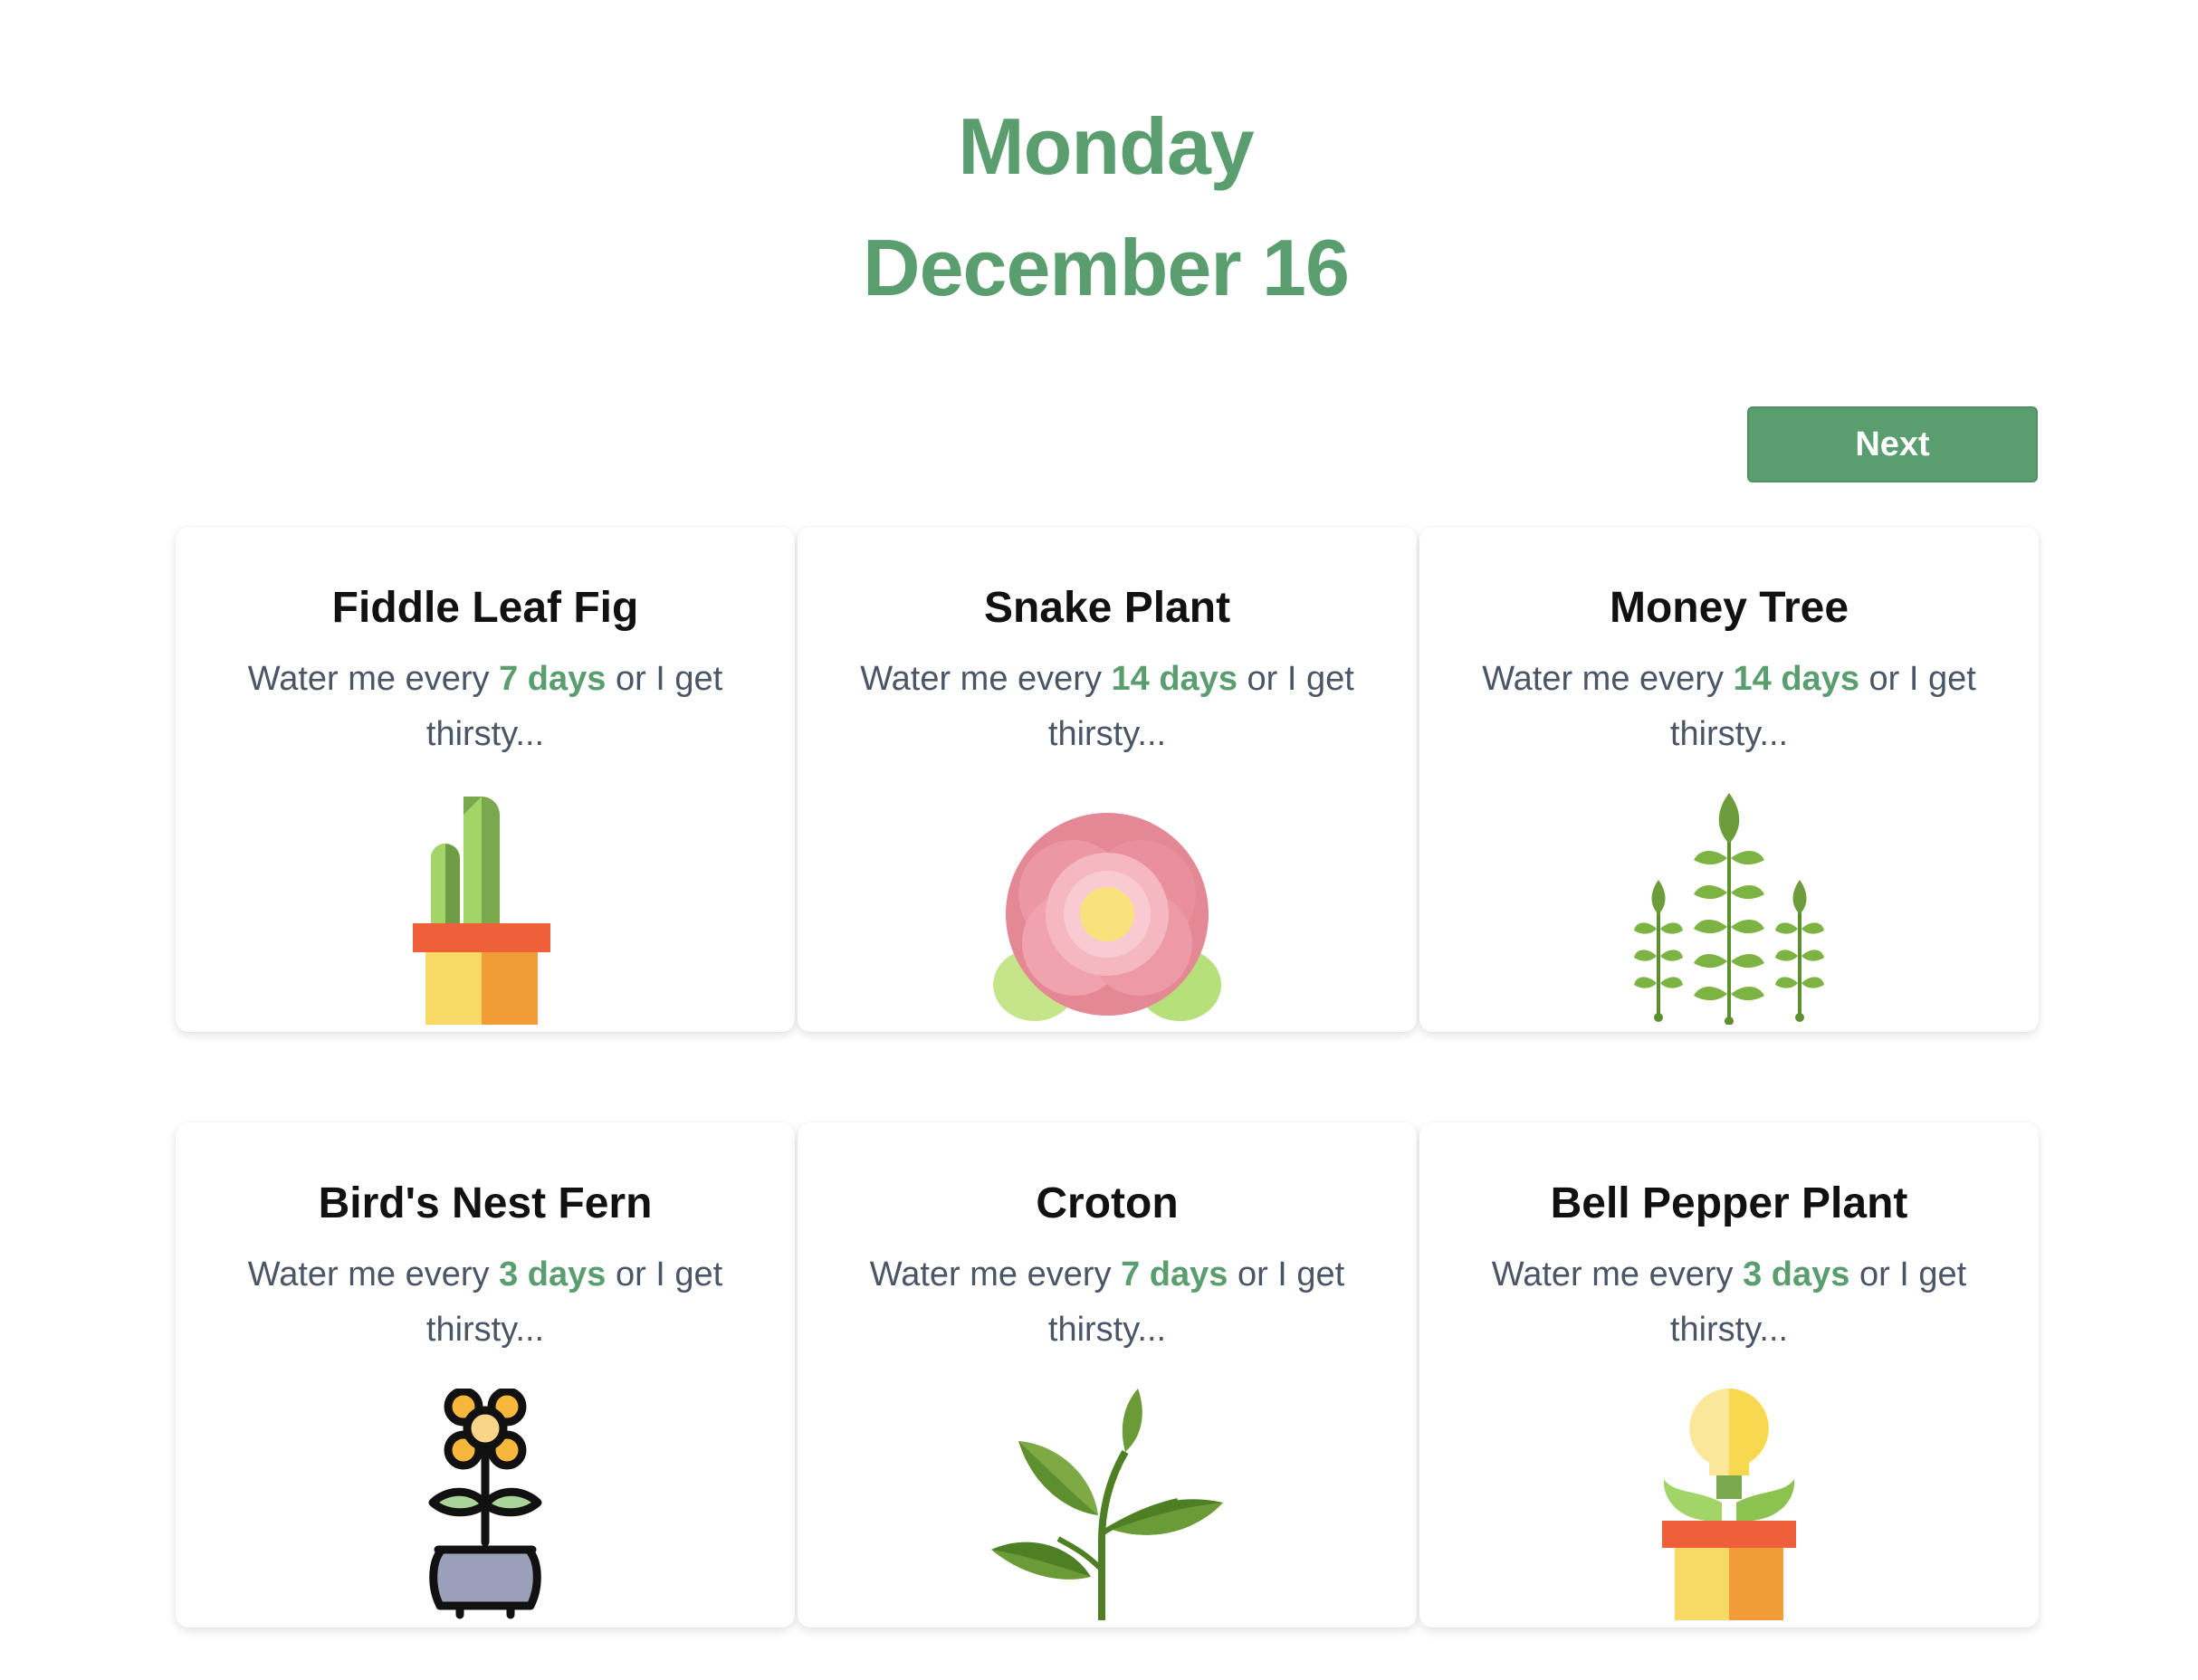 The image size is (2198, 1680). Describe the element at coordinates (1107, 917) in the screenshot. I see `pink-flower-icon` at that location.